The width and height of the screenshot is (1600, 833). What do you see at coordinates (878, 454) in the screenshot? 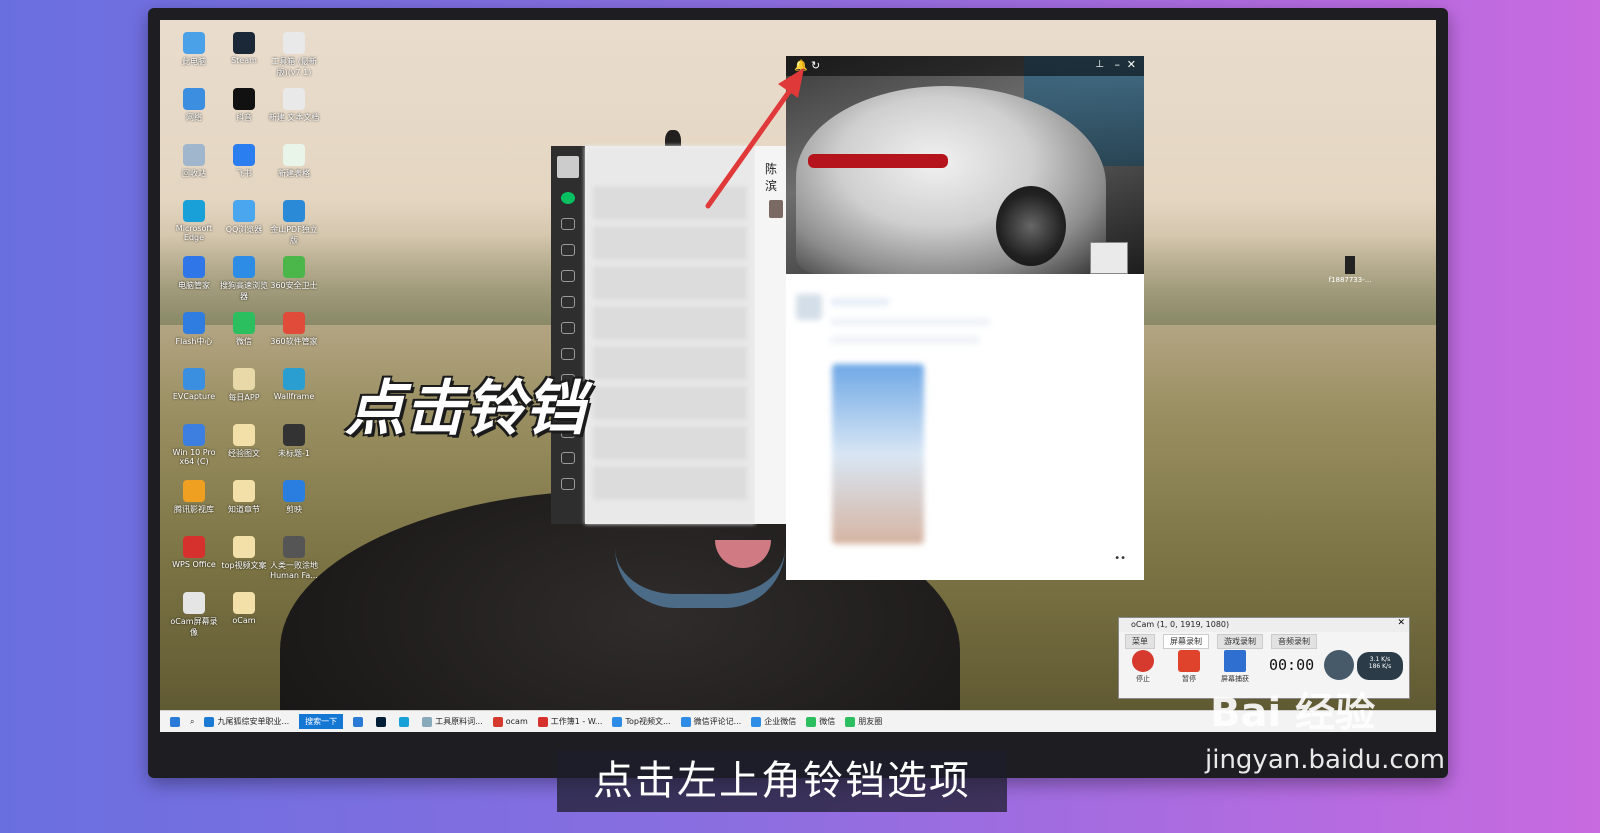
I see `blurred-image` at bounding box center [878, 454].